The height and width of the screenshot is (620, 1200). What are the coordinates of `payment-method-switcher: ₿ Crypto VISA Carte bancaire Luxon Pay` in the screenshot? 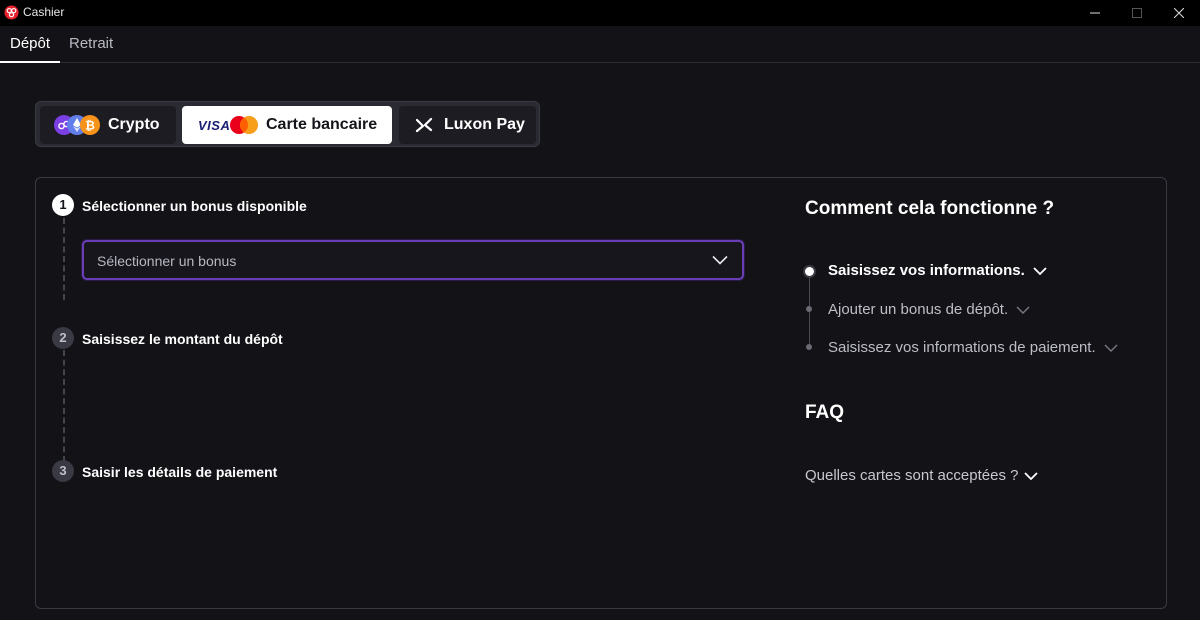 It's located at (287, 124).